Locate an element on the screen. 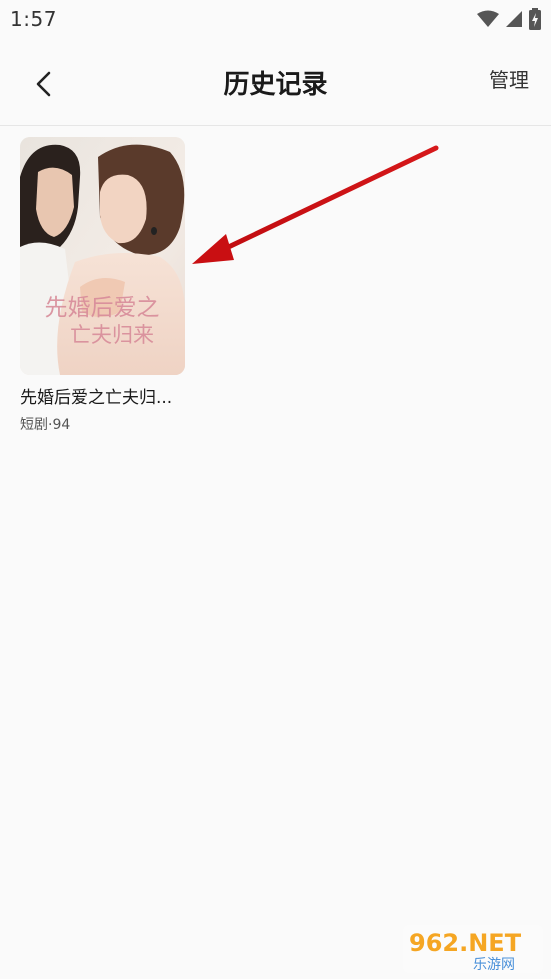  status-time: 1:57 is located at coordinates (33, 19).